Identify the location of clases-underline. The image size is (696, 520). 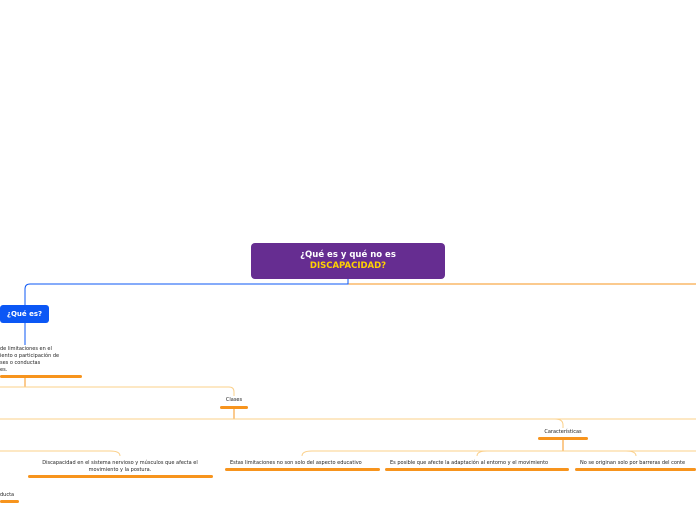
(234, 407).